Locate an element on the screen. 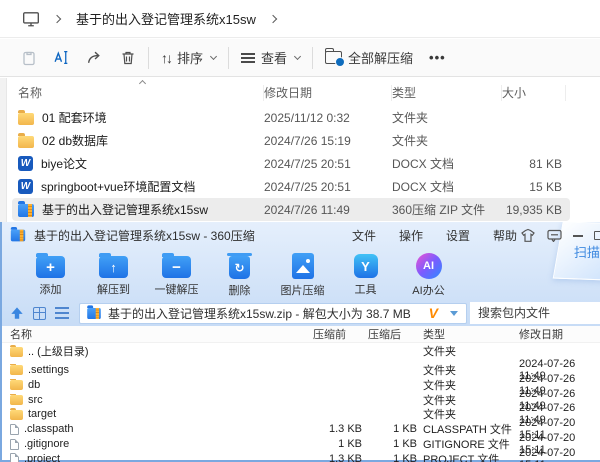 Image resolution: width=600 pixels, height=462 pixels. minimize-icon is located at coordinates (578, 236).